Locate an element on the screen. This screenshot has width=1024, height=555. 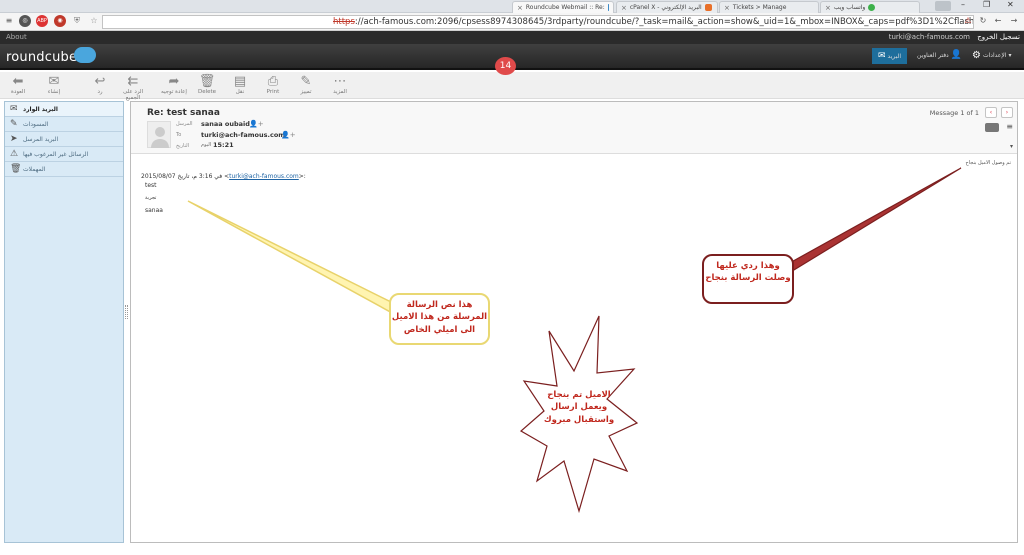
annotation-number-badge: 14 is located at coordinates (505, 66).